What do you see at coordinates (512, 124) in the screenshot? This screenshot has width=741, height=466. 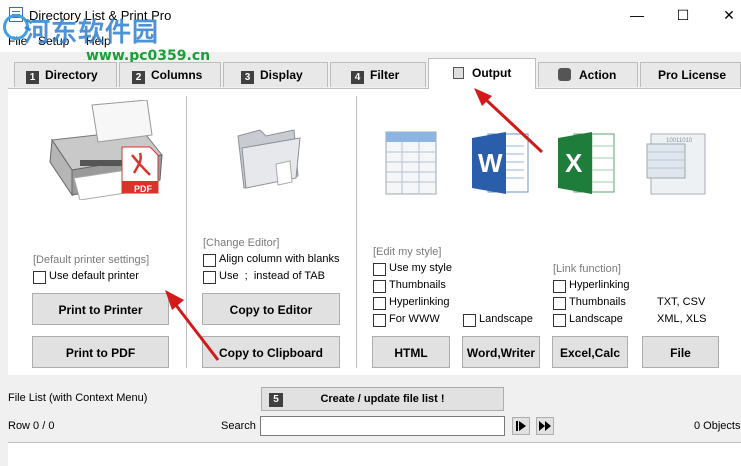 I see `arrow-to-output-tab` at bounding box center [512, 124].